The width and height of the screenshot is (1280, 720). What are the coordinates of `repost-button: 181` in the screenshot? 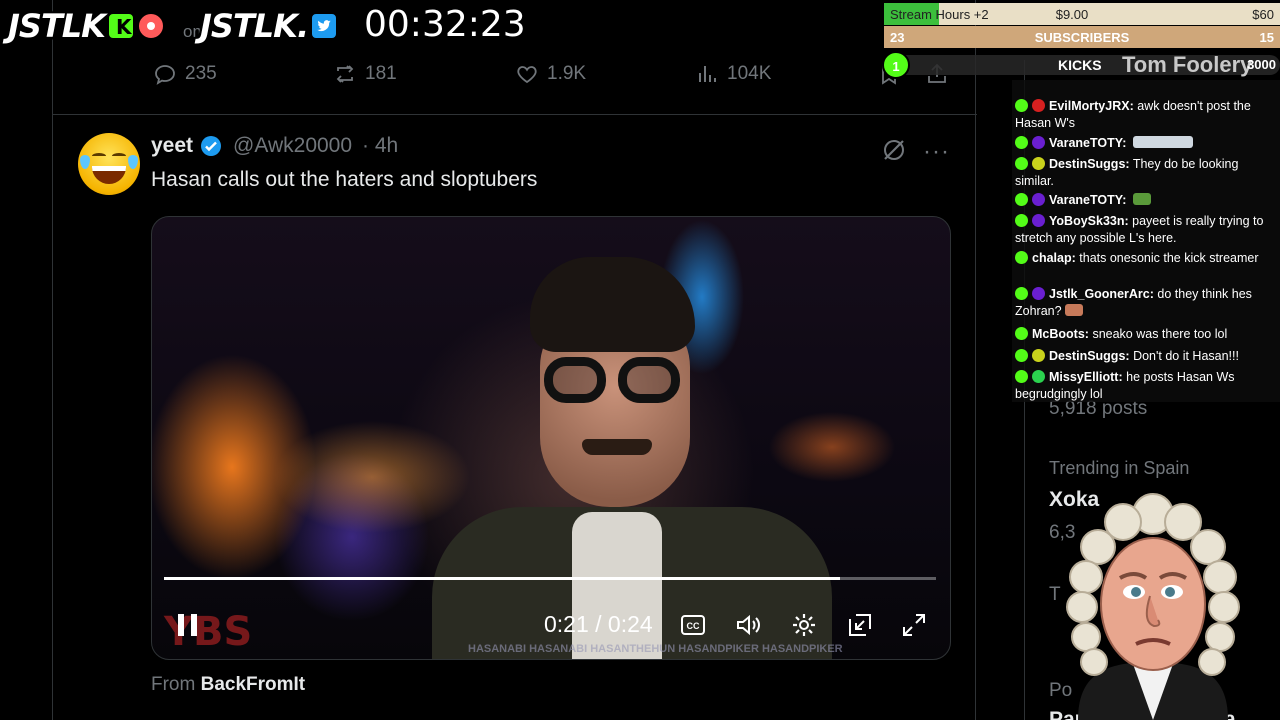 It's located at (365, 74).